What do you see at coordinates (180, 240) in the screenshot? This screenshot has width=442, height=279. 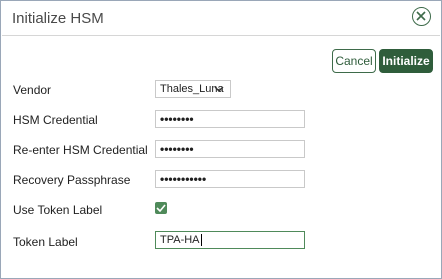 I see `token-label-value: TPA-HA` at bounding box center [180, 240].